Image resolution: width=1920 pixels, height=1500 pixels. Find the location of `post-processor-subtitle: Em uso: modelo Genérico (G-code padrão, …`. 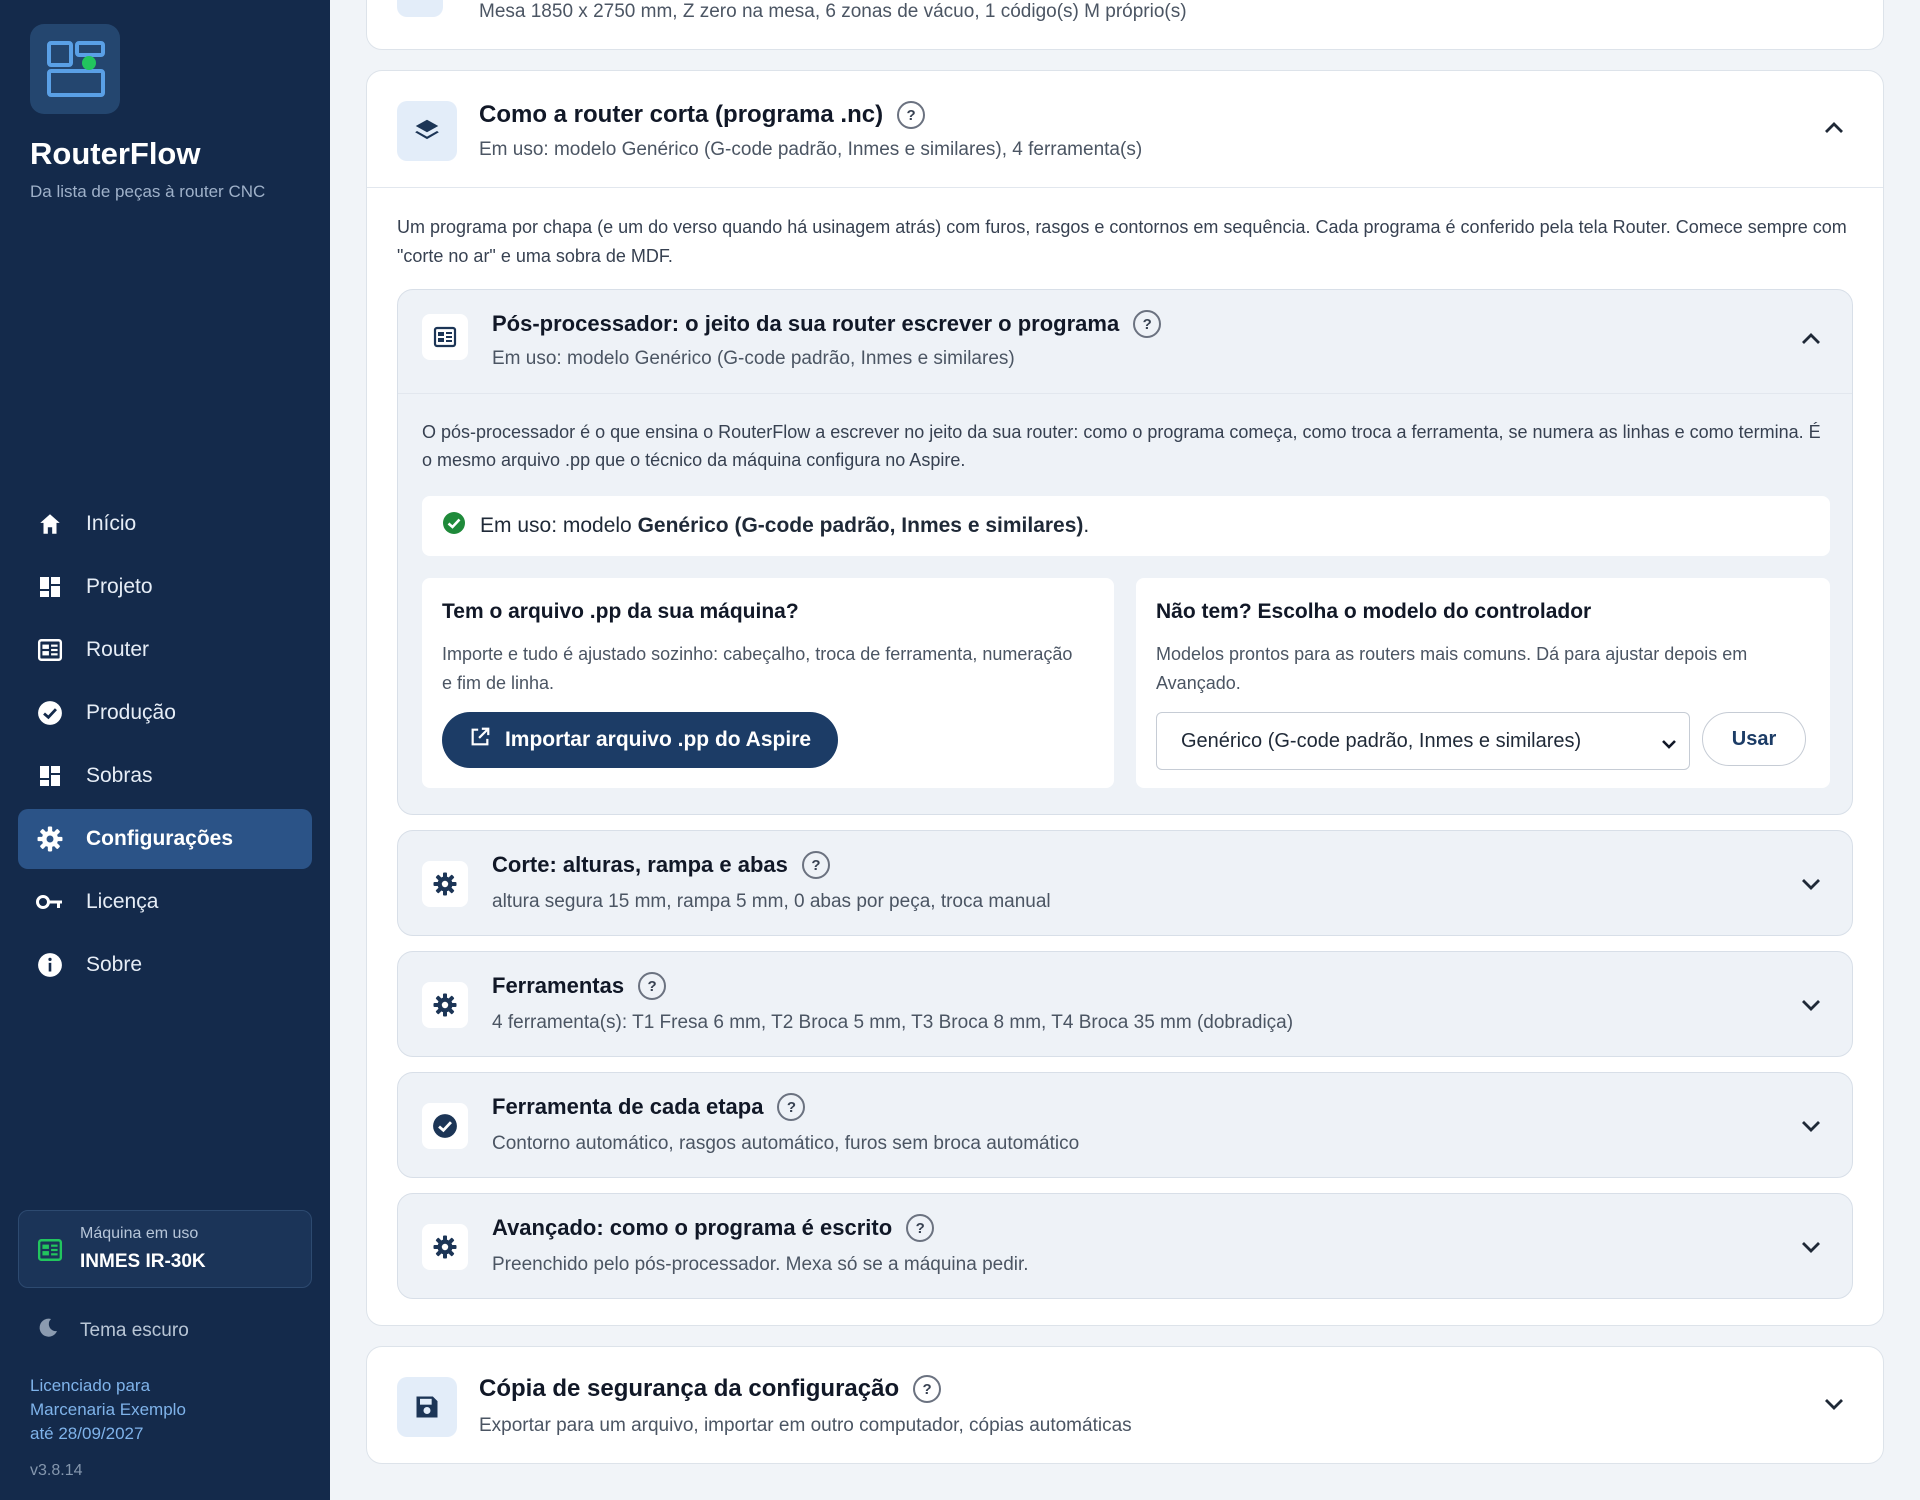

post-processor-subtitle: Em uso: modelo Genérico (G-code padrão, … is located at coordinates (753, 358).